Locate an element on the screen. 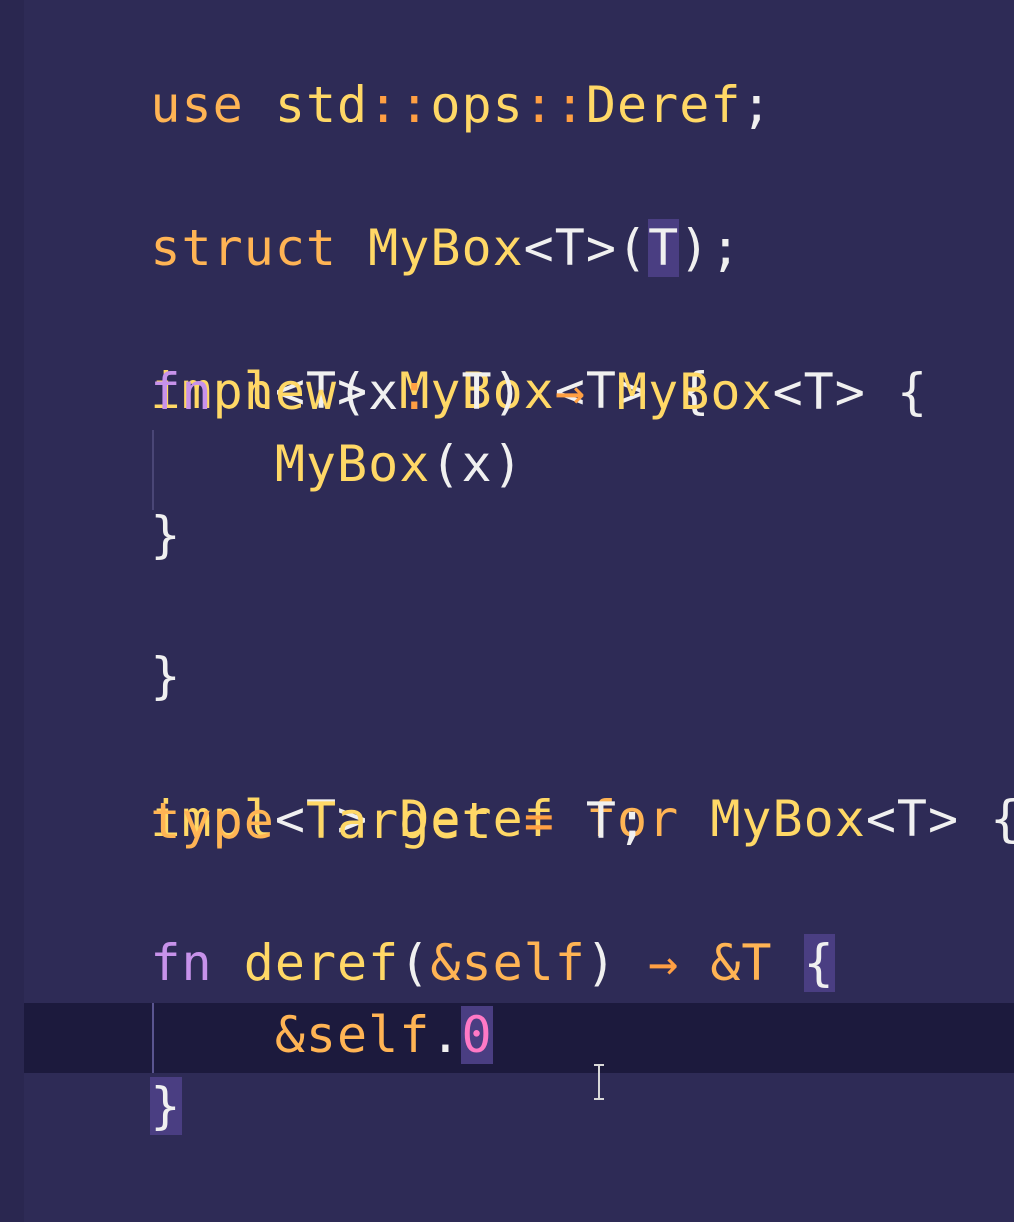 This screenshot has width=1014, height=1222. code-line-3: impl<T> MyBox<T> { is located at coordinates (368, 353).